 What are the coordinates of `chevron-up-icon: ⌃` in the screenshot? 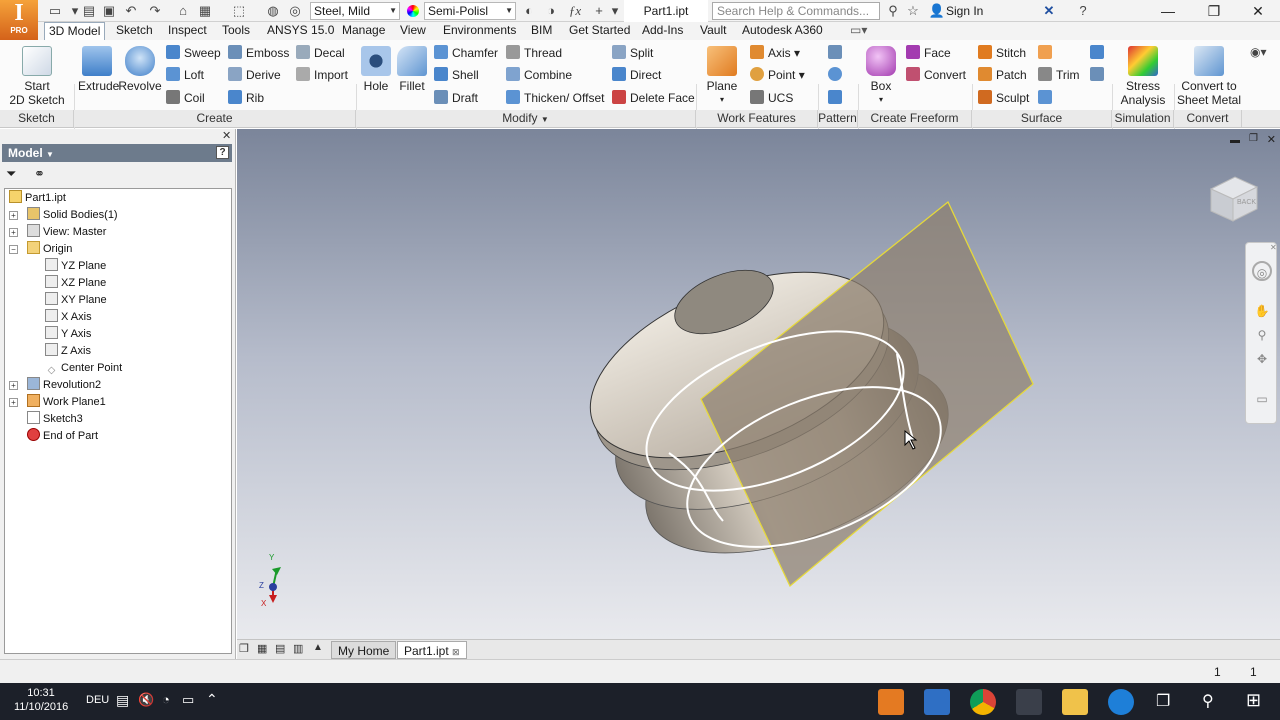 It's located at (212, 699).